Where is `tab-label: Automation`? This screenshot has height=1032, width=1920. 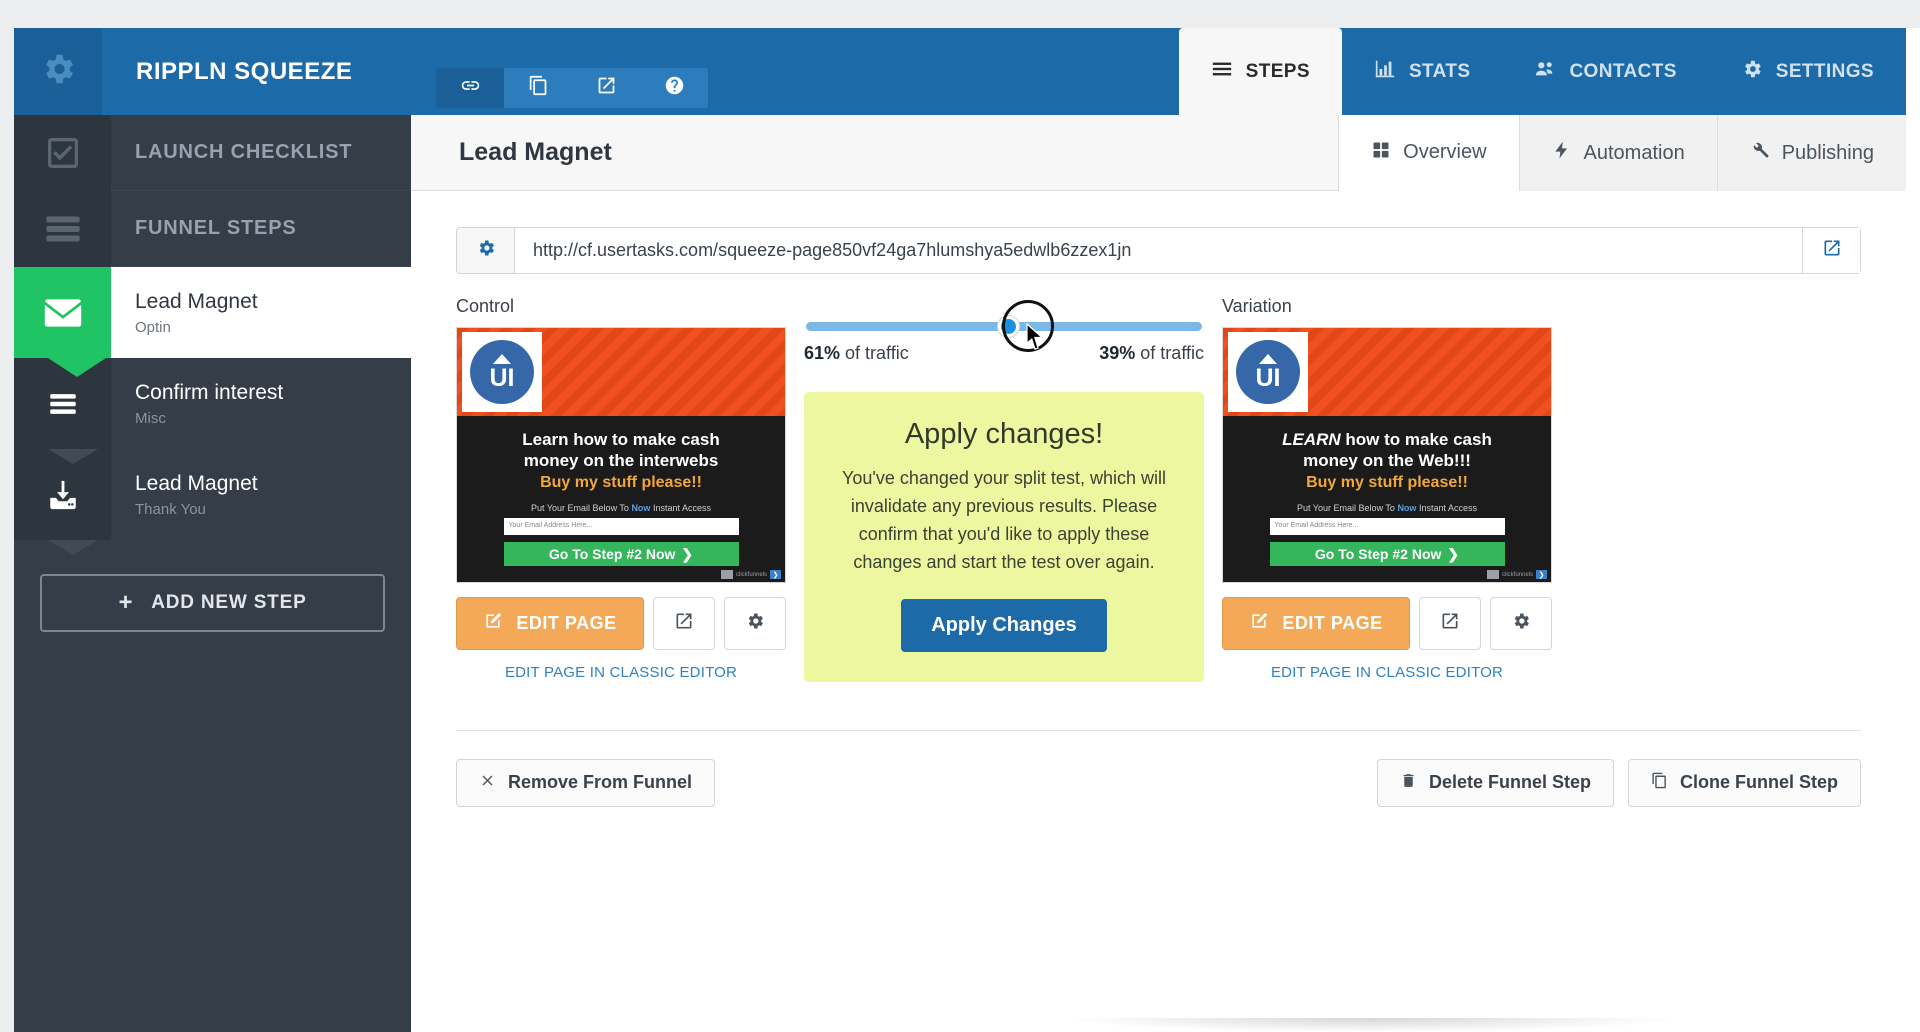 tab-label: Automation is located at coordinates (1634, 152).